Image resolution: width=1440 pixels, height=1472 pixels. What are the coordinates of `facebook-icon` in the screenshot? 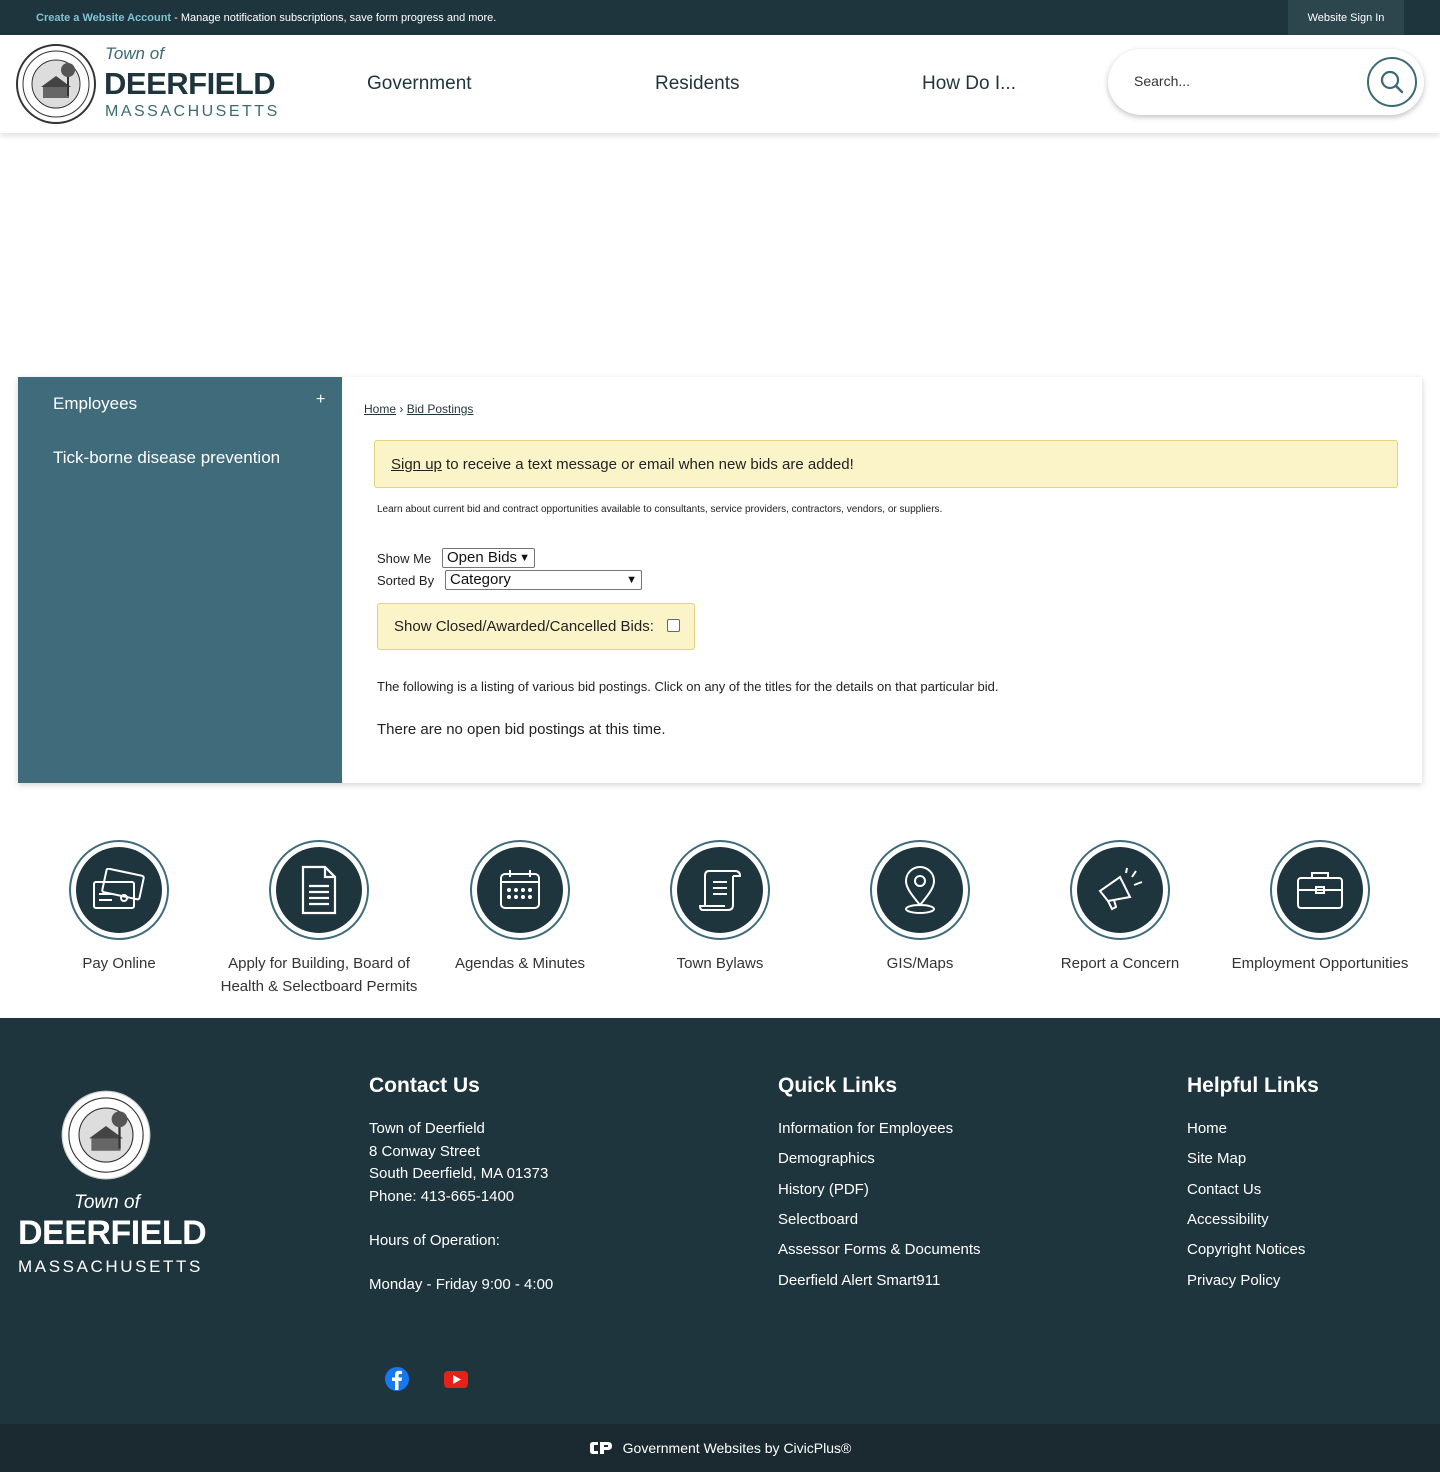 It's located at (397, 1379).